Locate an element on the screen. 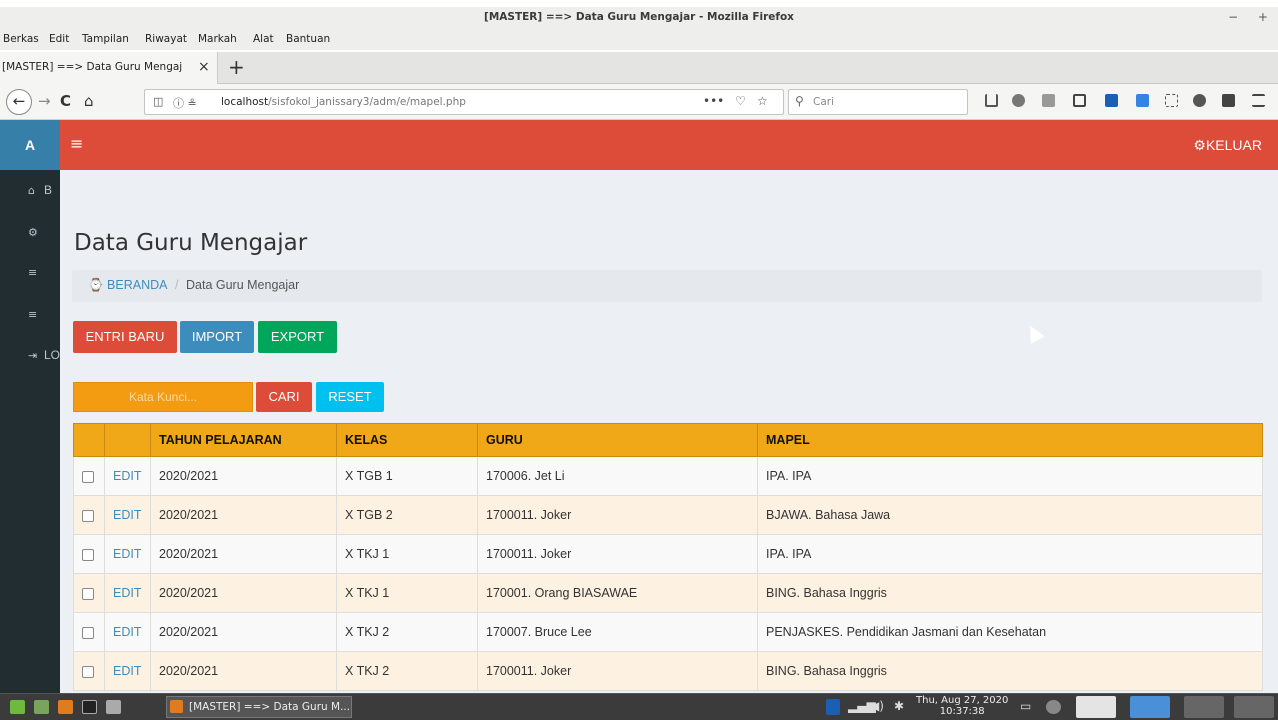 The height and width of the screenshot is (720, 1278). menu-tampilan: Tampilan is located at coordinates (105, 39).